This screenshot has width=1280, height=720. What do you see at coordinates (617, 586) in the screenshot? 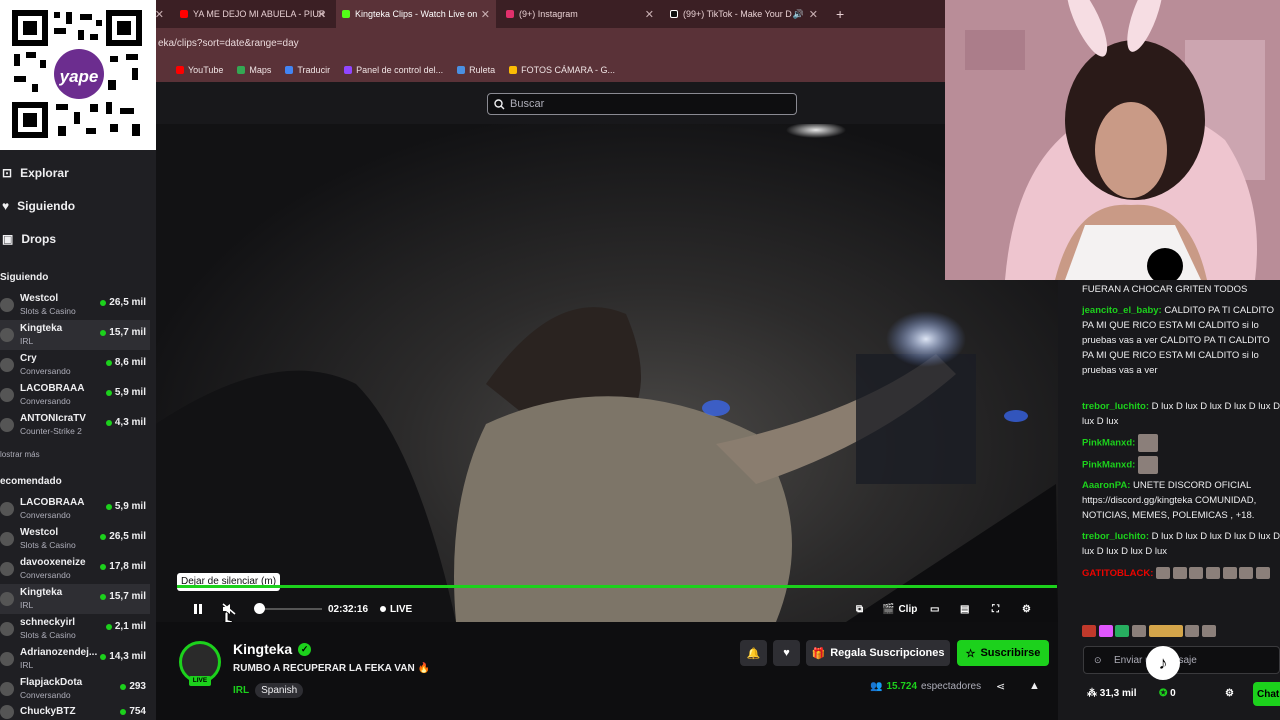
I see `progress-bar` at bounding box center [617, 586].